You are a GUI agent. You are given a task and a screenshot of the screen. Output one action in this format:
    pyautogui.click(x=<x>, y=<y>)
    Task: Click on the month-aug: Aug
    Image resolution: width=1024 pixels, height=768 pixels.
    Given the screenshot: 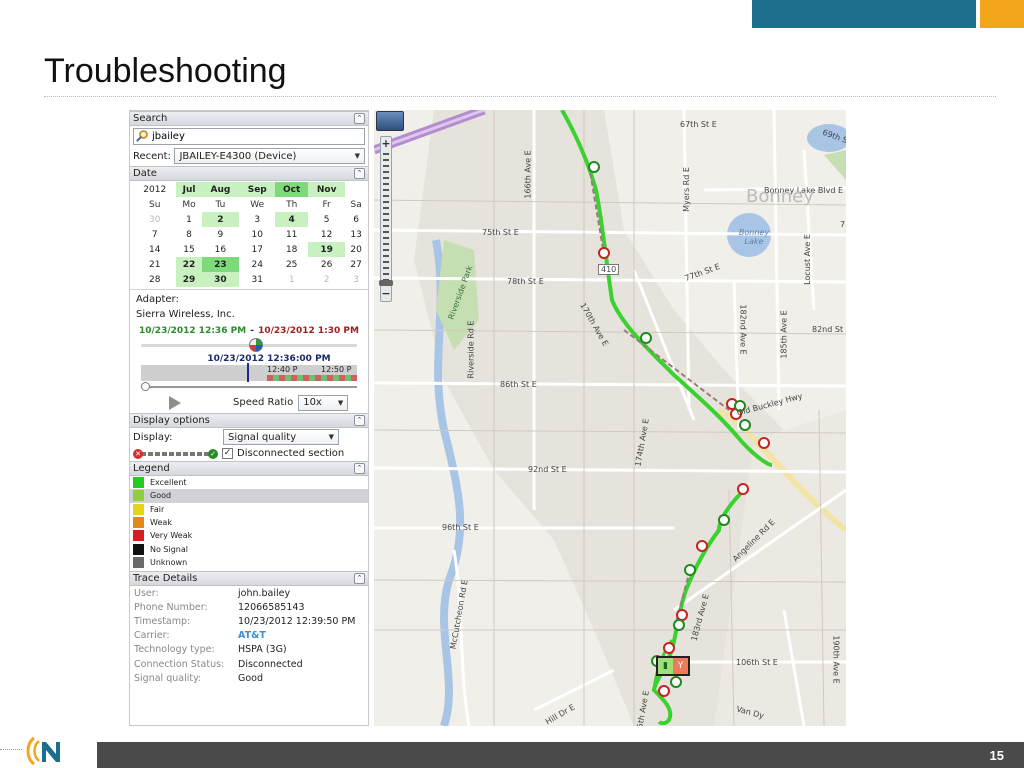 What is the action you would take?
    pyautogui.click(x=220, y=189)
    